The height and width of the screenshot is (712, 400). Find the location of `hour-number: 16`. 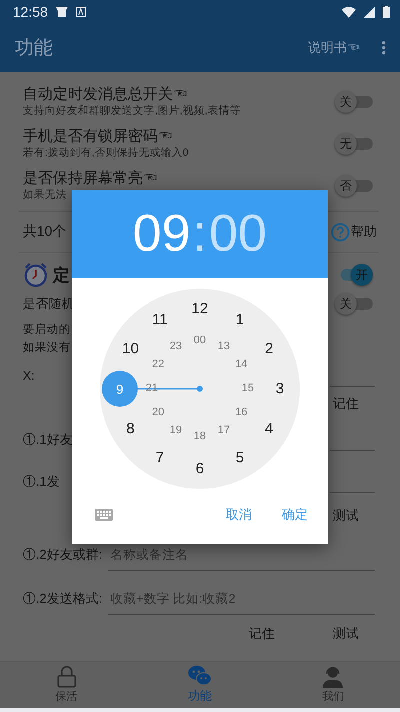

hour-number: 16 is located at coordinates (241, 413).